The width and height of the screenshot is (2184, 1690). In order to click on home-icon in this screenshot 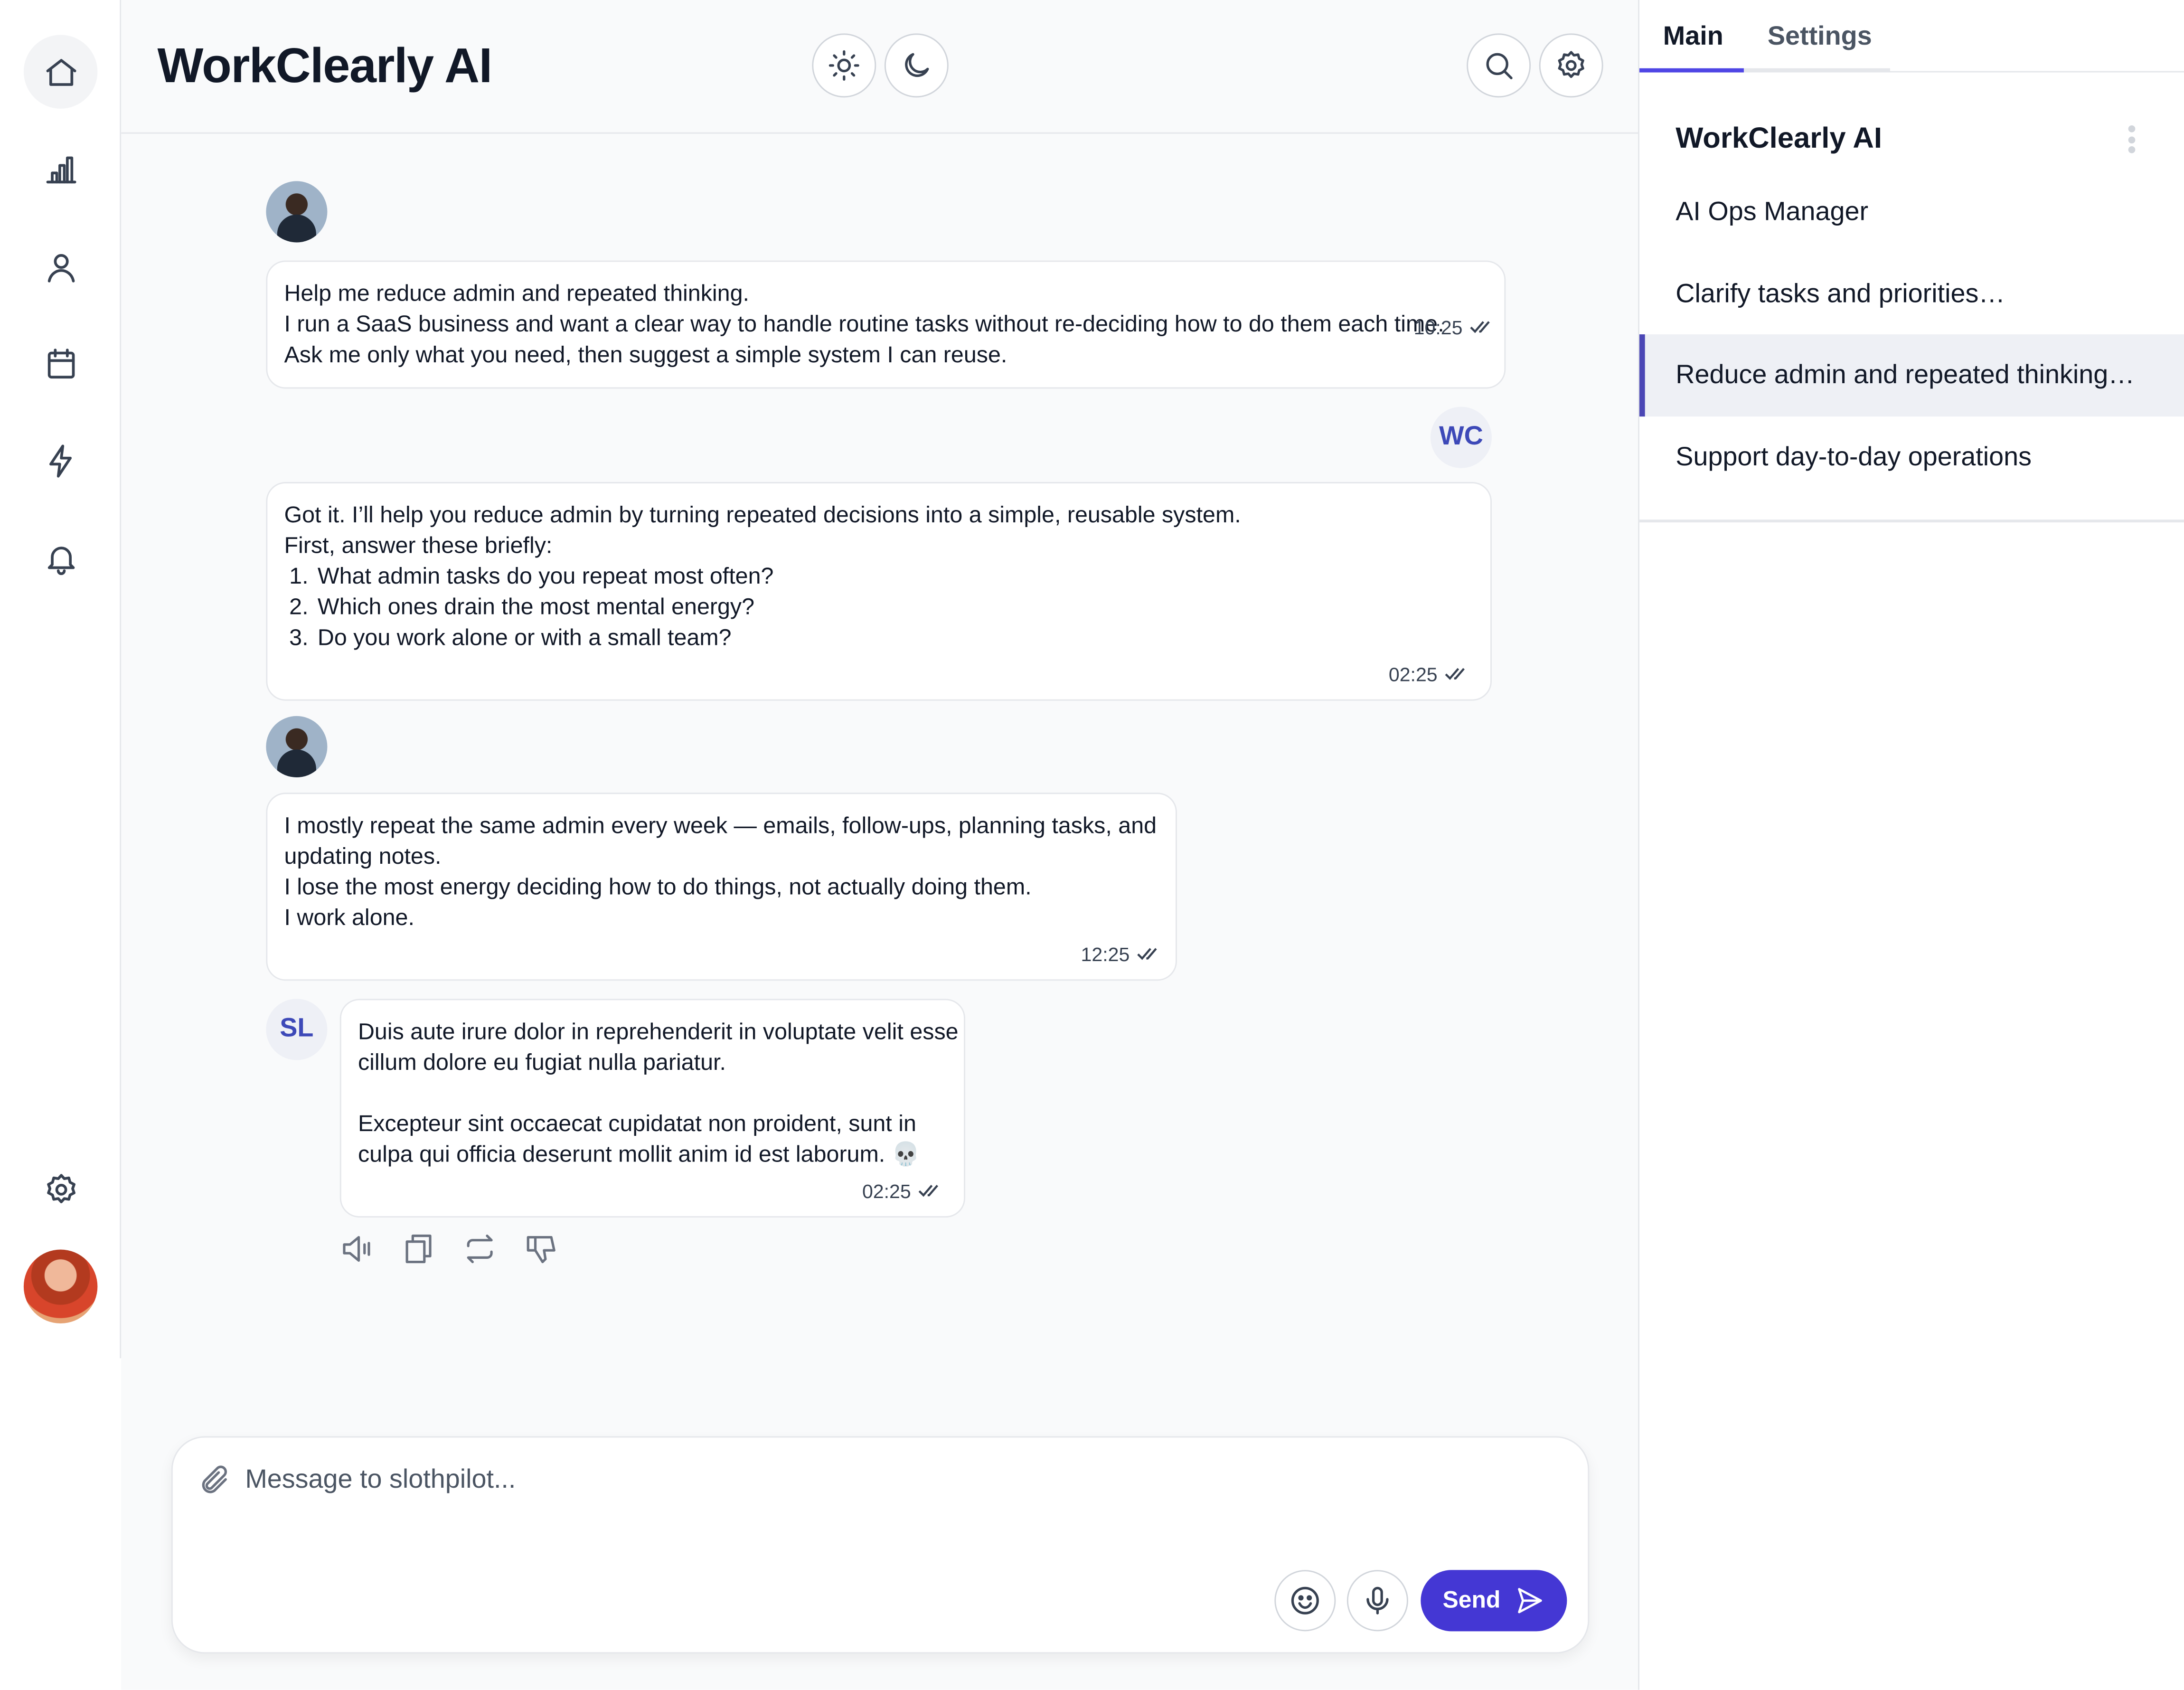, I will do `click(61, 71)`.